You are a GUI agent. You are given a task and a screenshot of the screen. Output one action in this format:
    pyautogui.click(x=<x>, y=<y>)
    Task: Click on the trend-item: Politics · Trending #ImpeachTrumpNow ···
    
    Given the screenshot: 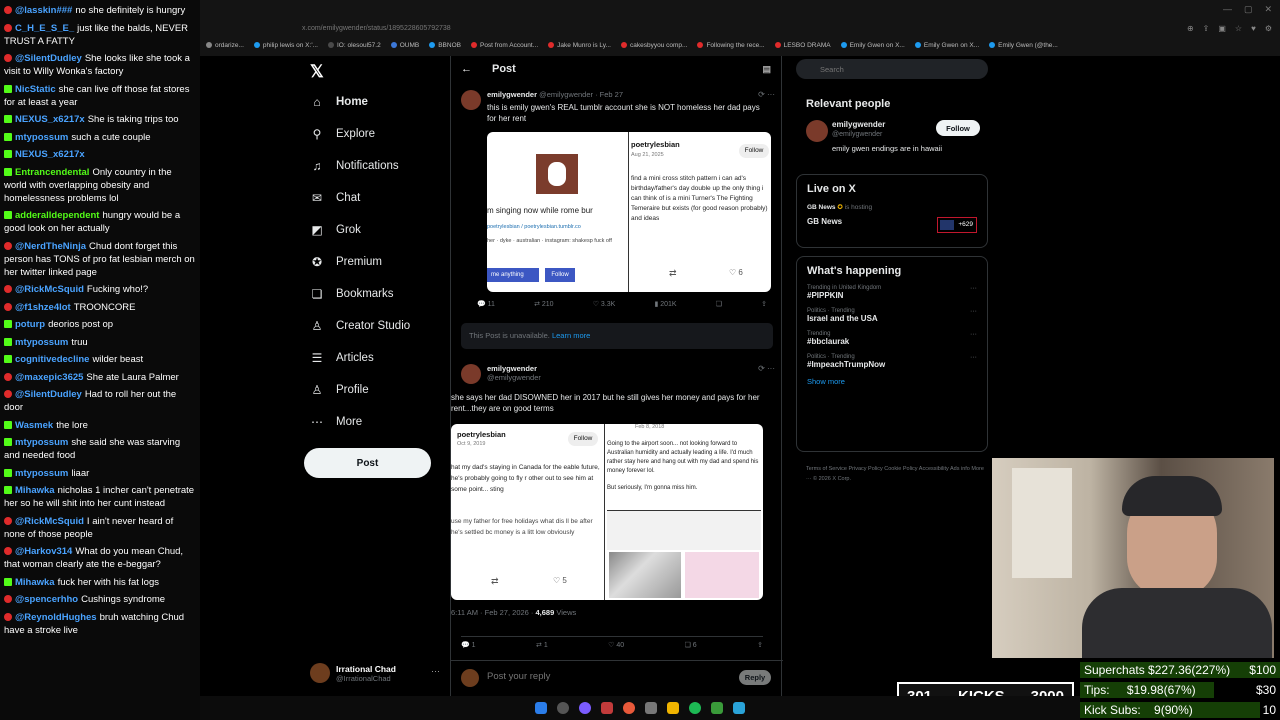 What is the action you would take?
    pyautogui.click(x=892, y=361)
    